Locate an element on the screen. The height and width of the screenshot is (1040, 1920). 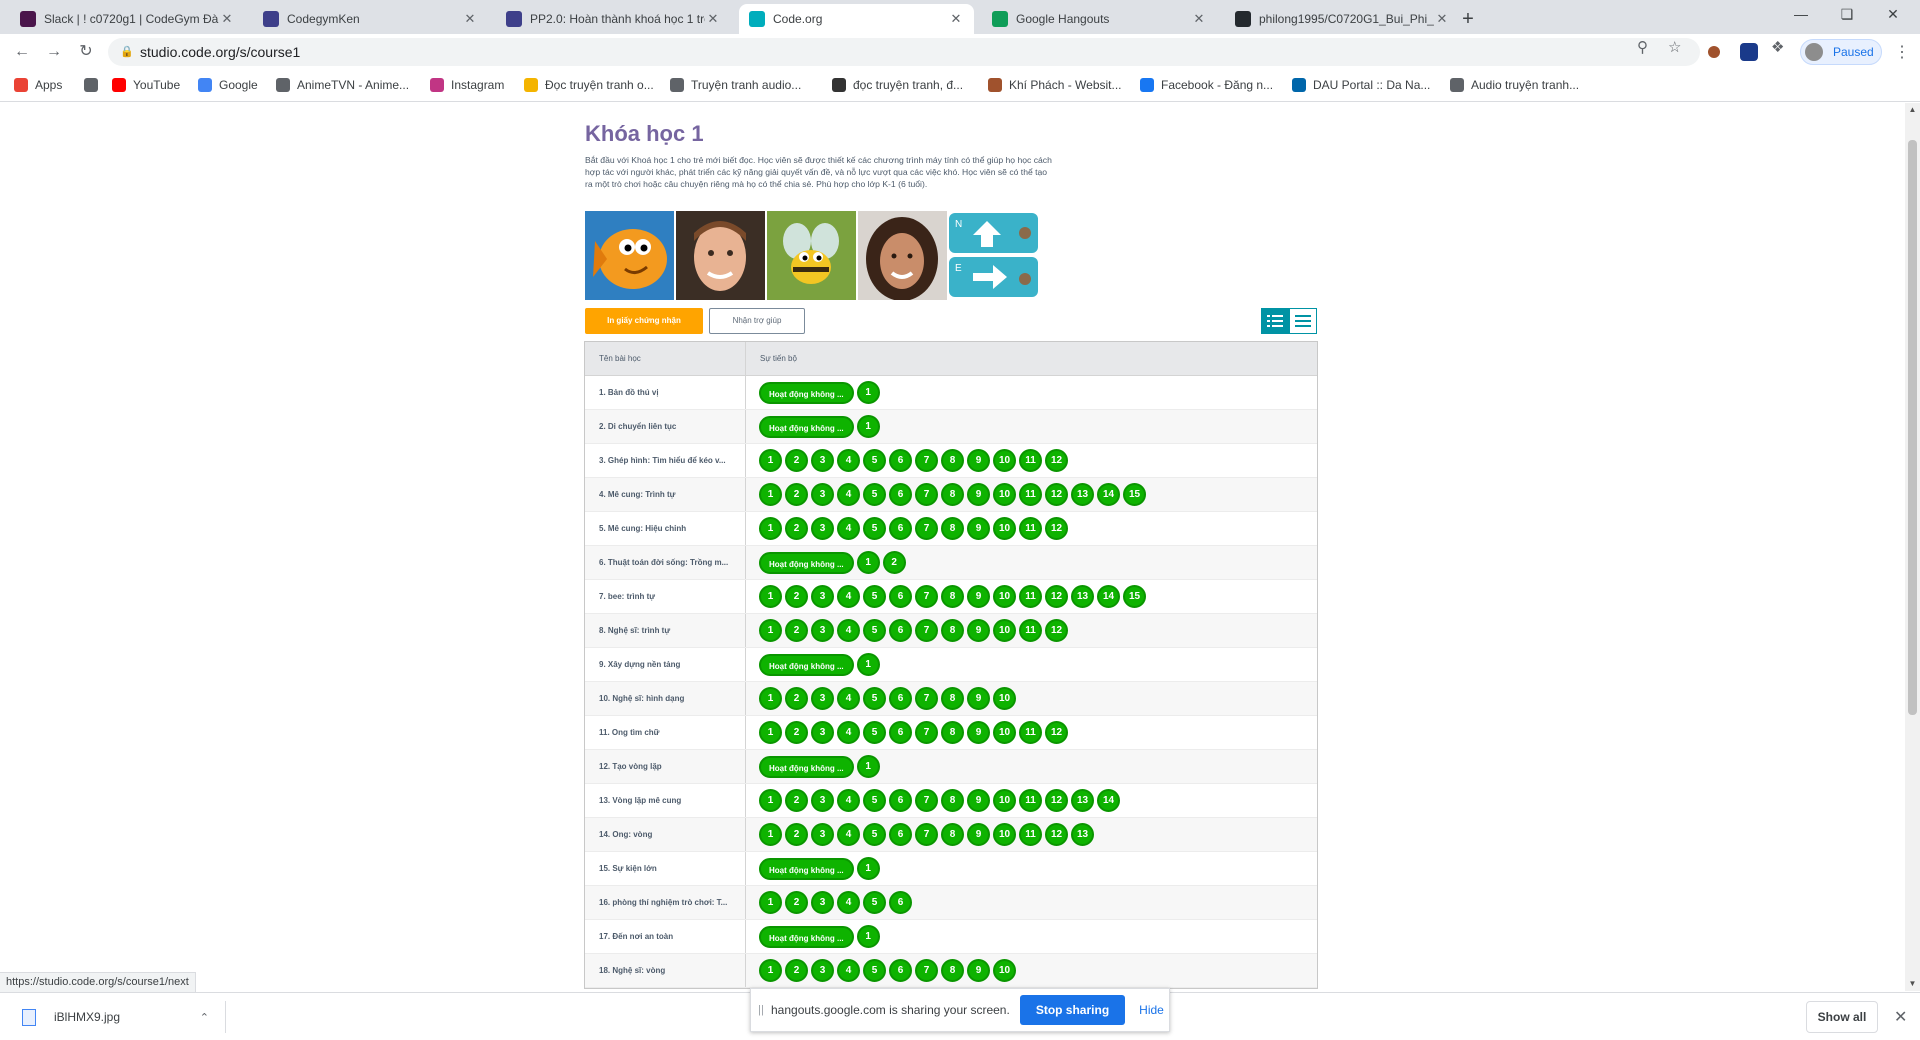
zoom-icon: ⚲ is located at coordinates (1642, 47).